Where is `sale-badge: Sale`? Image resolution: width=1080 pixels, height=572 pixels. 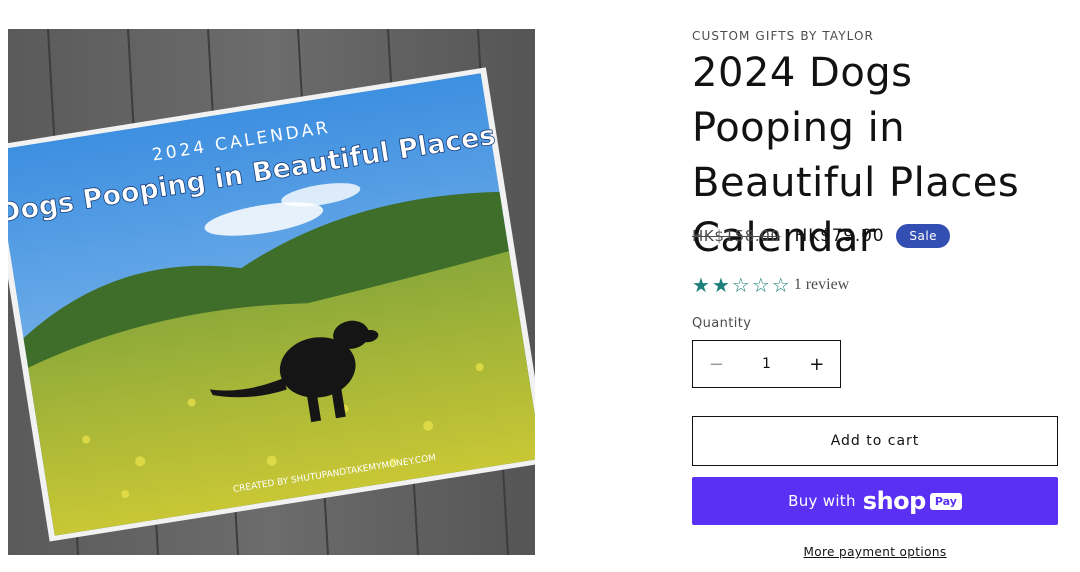 sale-badge: Sale is located at coordinates (923, 236).